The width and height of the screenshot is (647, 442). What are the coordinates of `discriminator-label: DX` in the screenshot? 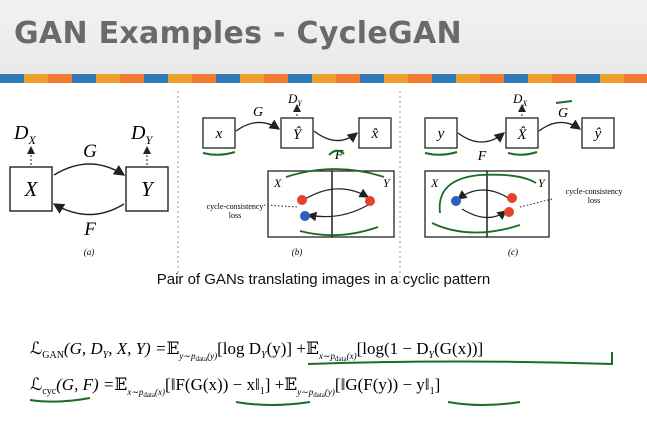 It's located at (520, 99).